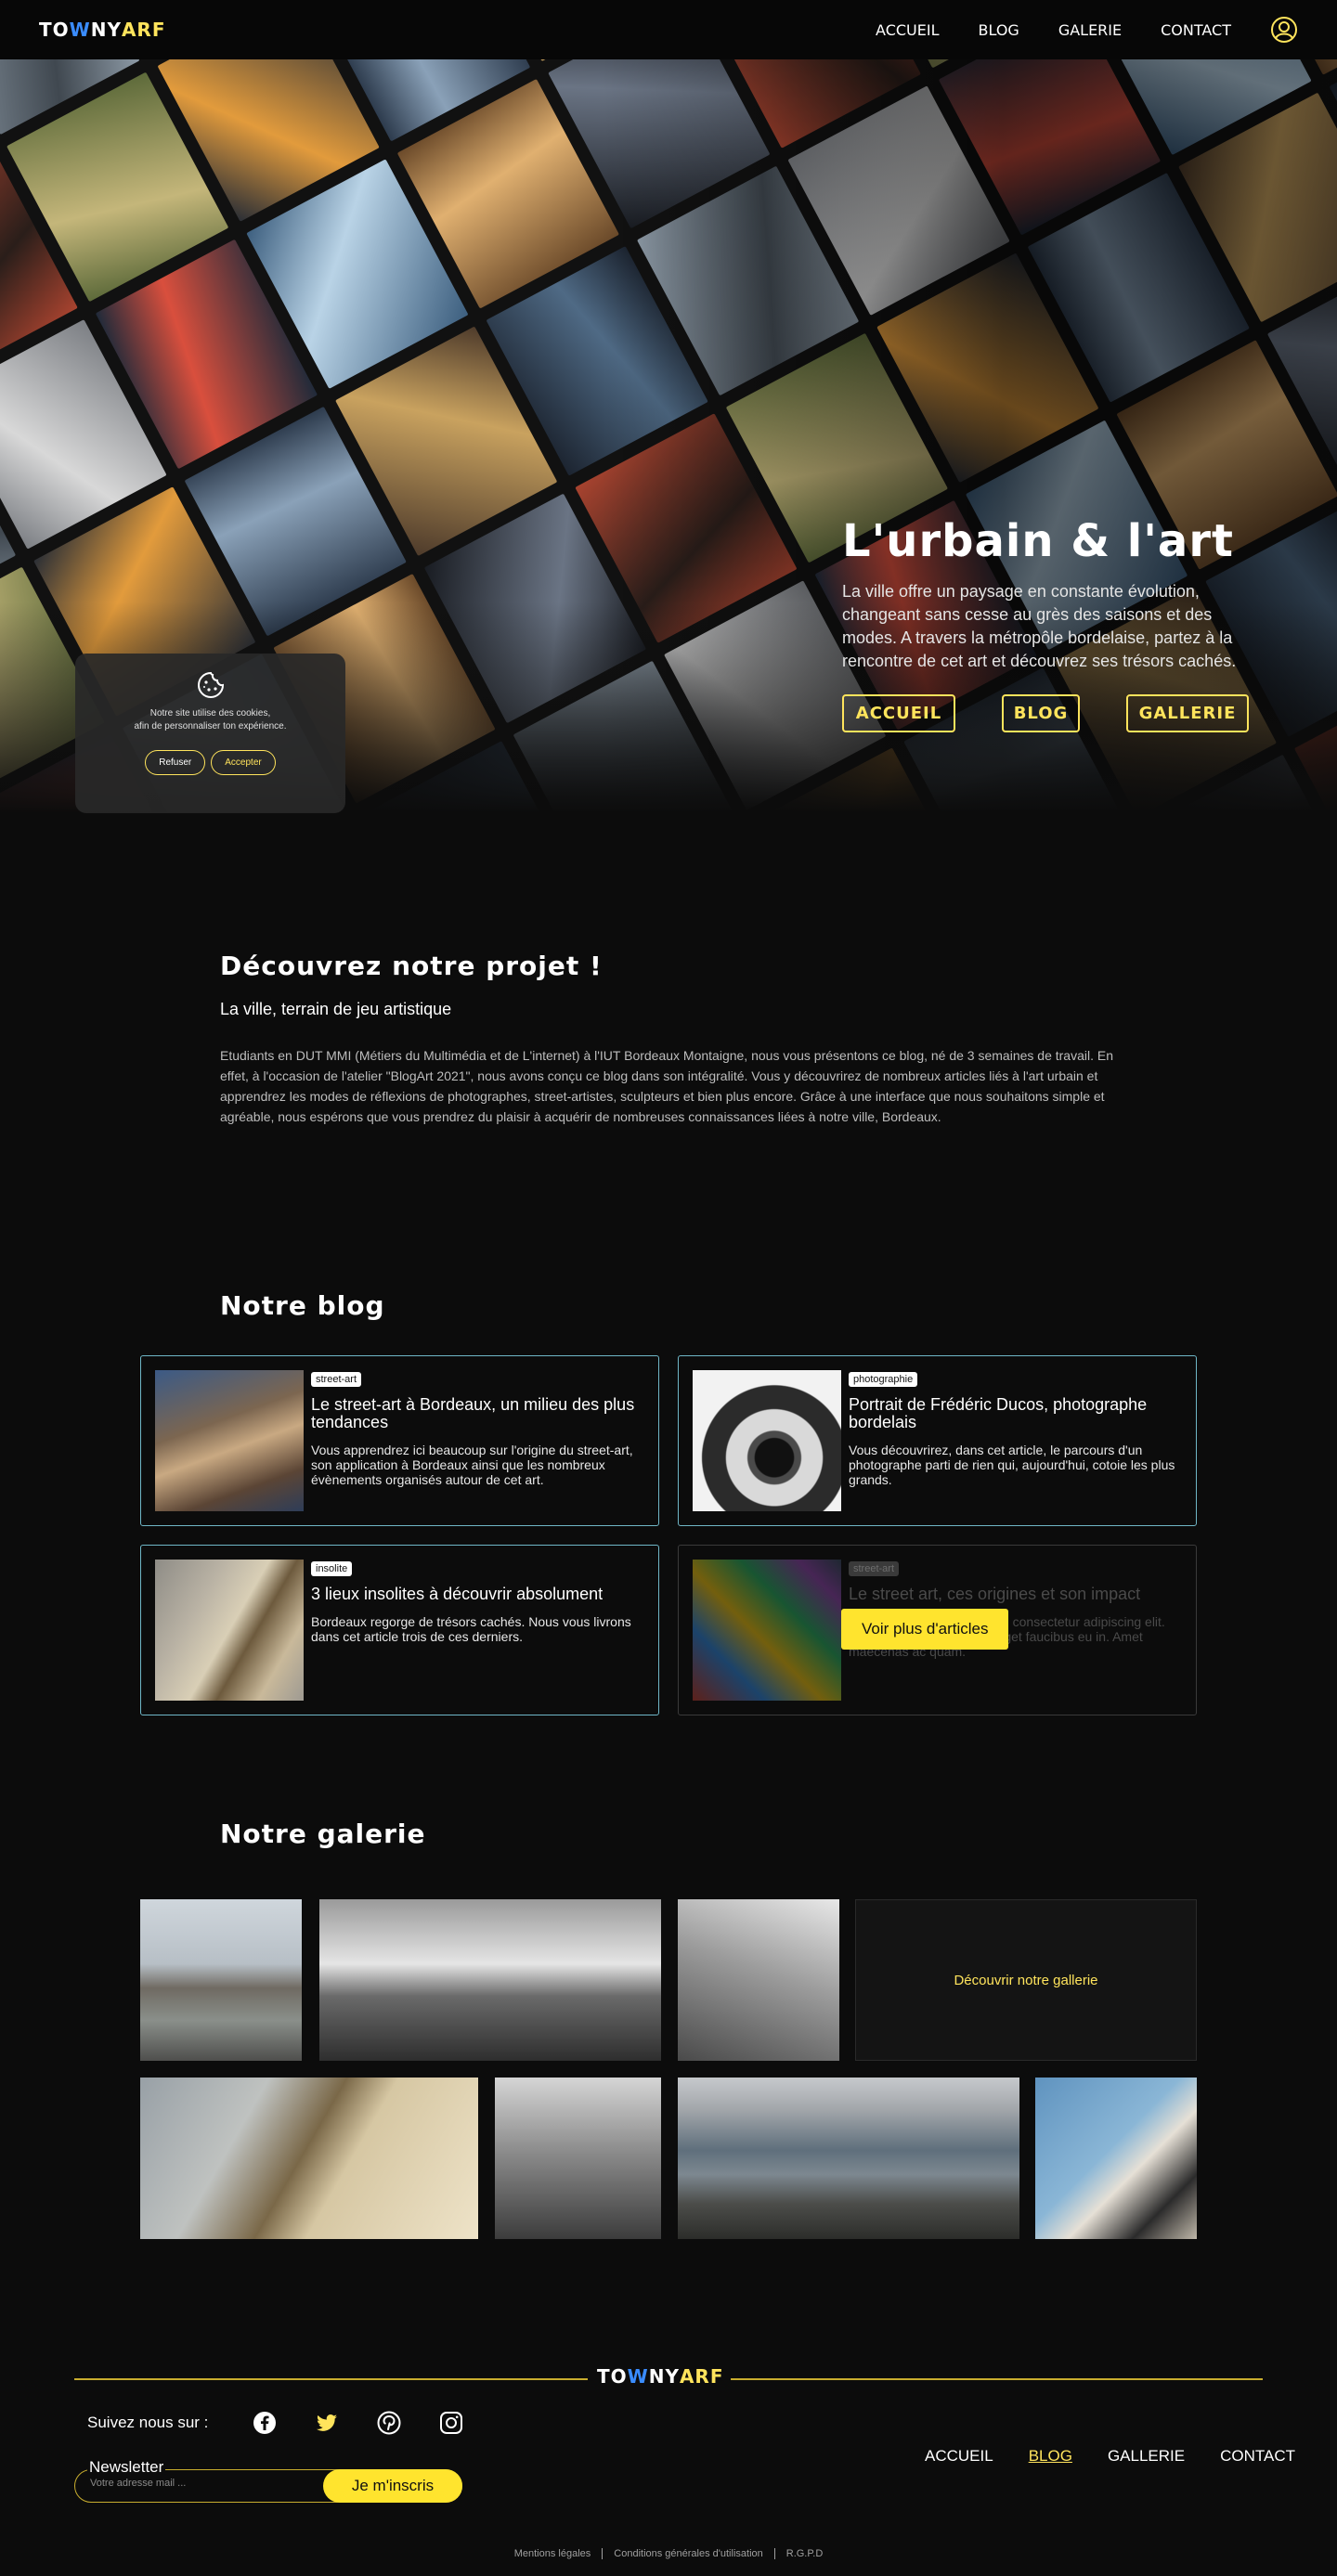 The height and width of the screenshot is (2576, 1337). Describe the element at coordinates (1187, 713) in the screenshot. I see `hero-gallerie-button: GALLERIE` at that location.